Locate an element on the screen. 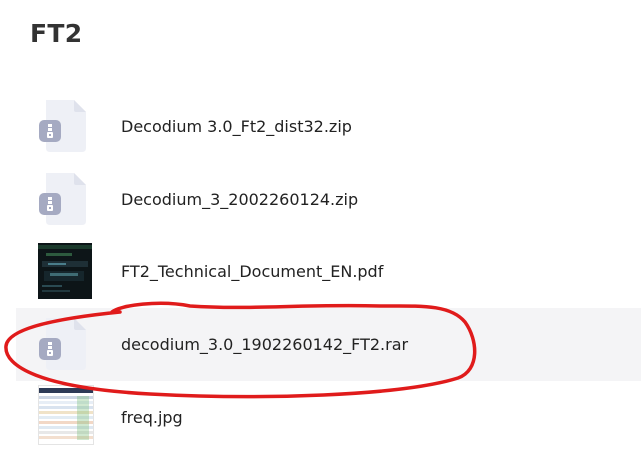 Image resolution: width=641 pixels, height=460 pixels. file-name: Decodium_3_2002260124.zip is located at coordinates (240, 199).